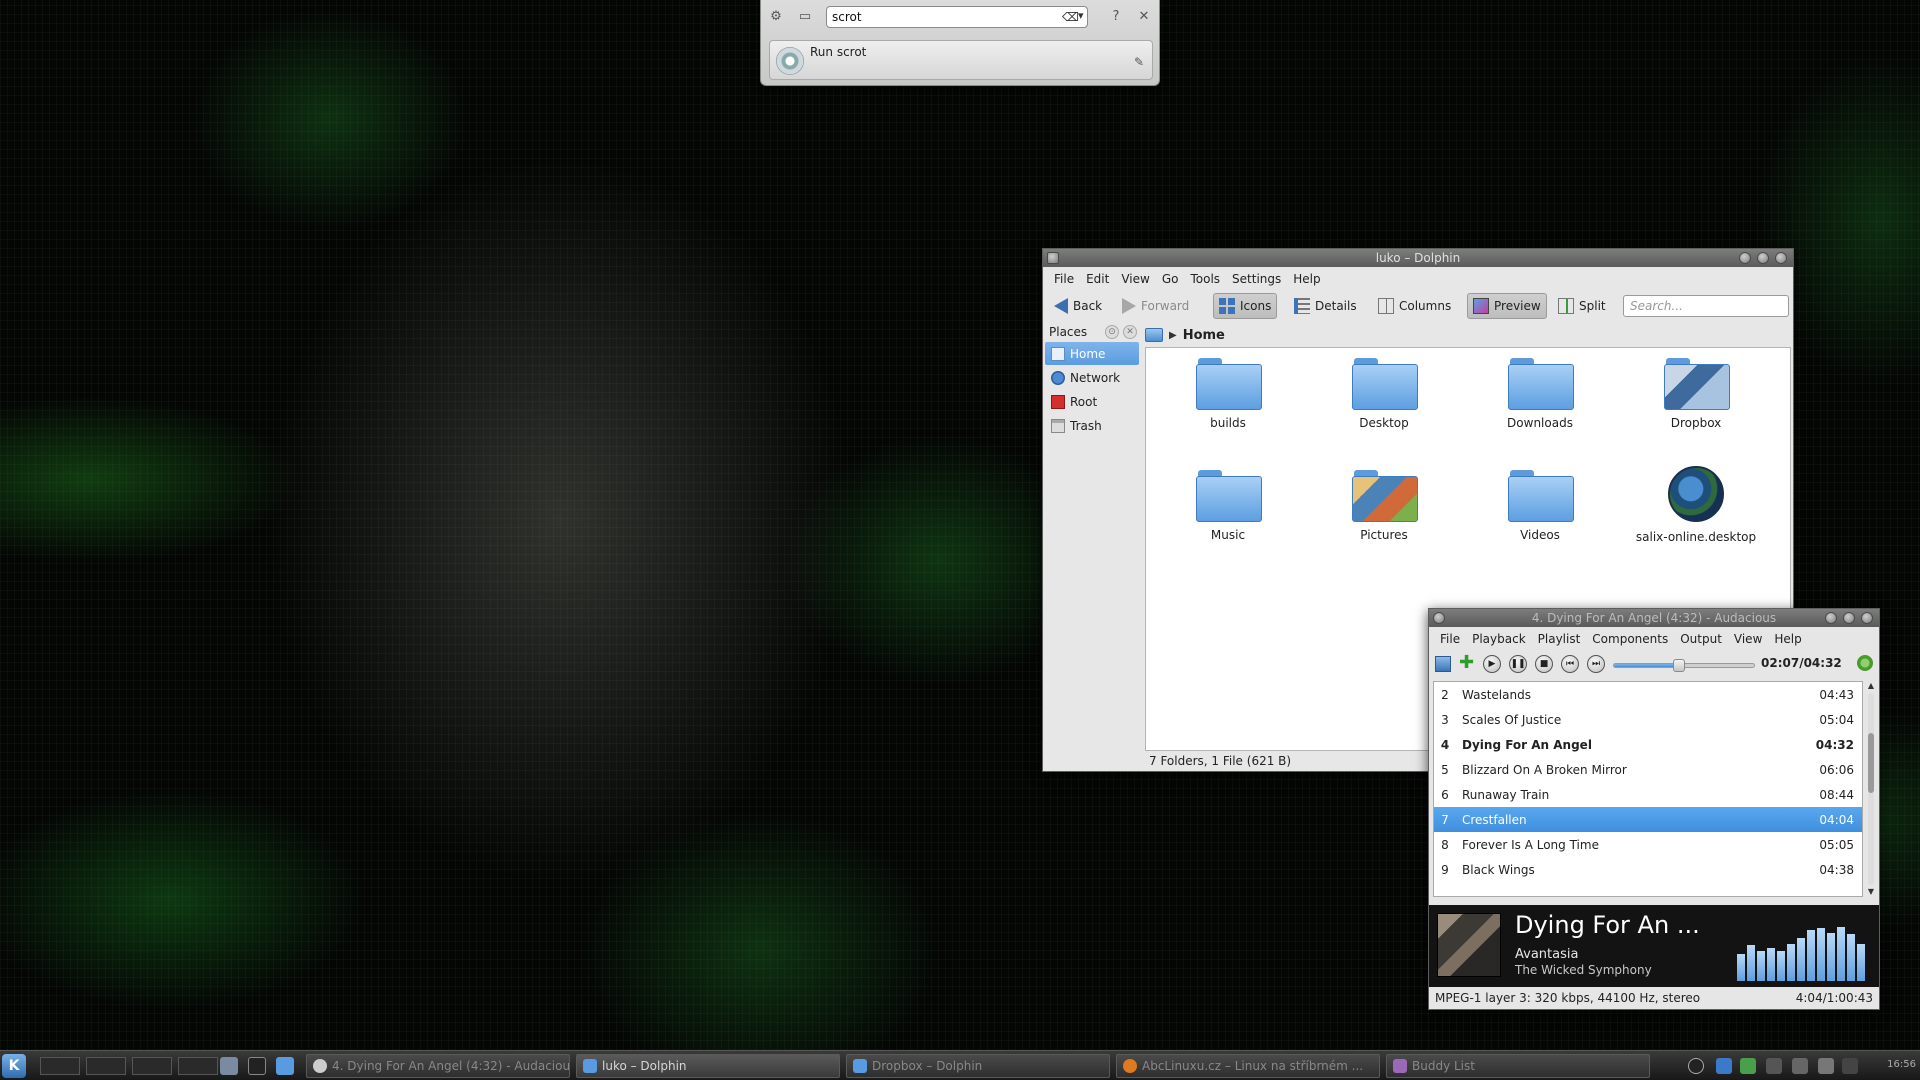 This screenshot has height=1080, width=1920. I want to click on scroll-track, so click(1871, 789).